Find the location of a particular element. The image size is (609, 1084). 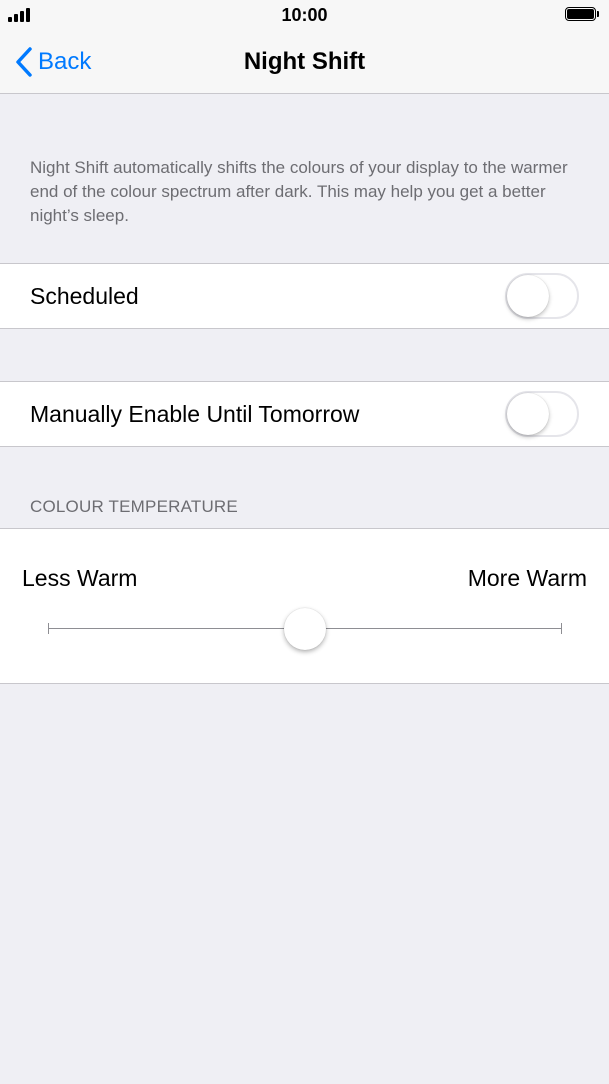

slider-max-tick is located at coordinates (561, 628).